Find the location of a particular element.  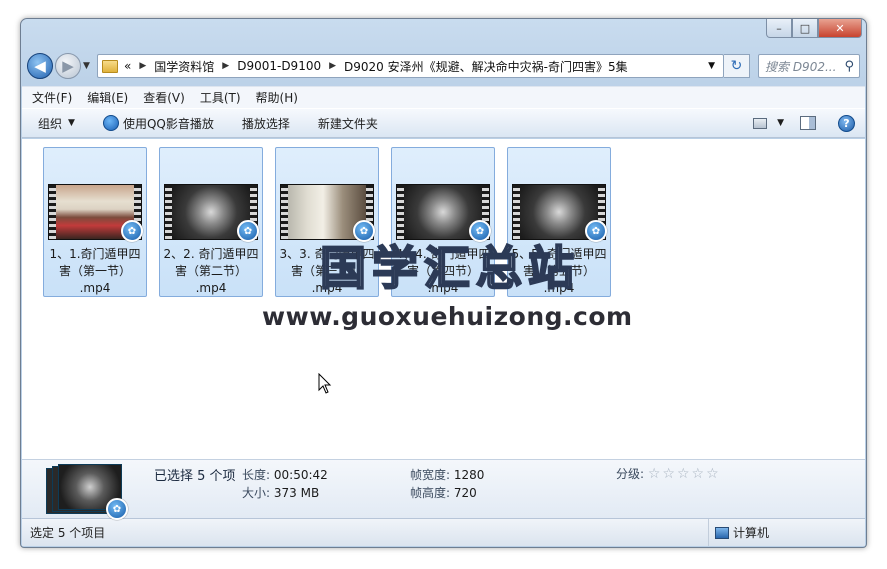

help-icon: ? is located at coordinates (846, 123).